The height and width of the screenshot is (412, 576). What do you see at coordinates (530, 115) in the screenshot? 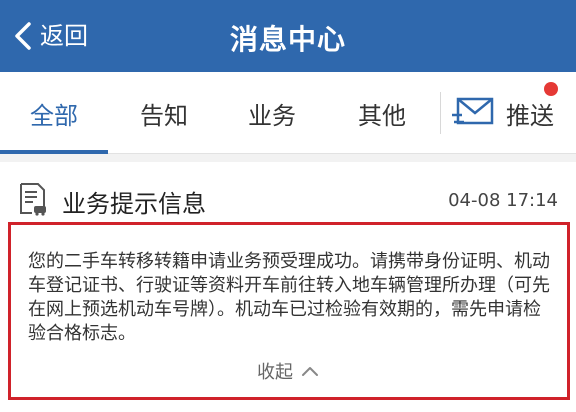
I see `push-label: 推送` at bounding box center [530, 115].